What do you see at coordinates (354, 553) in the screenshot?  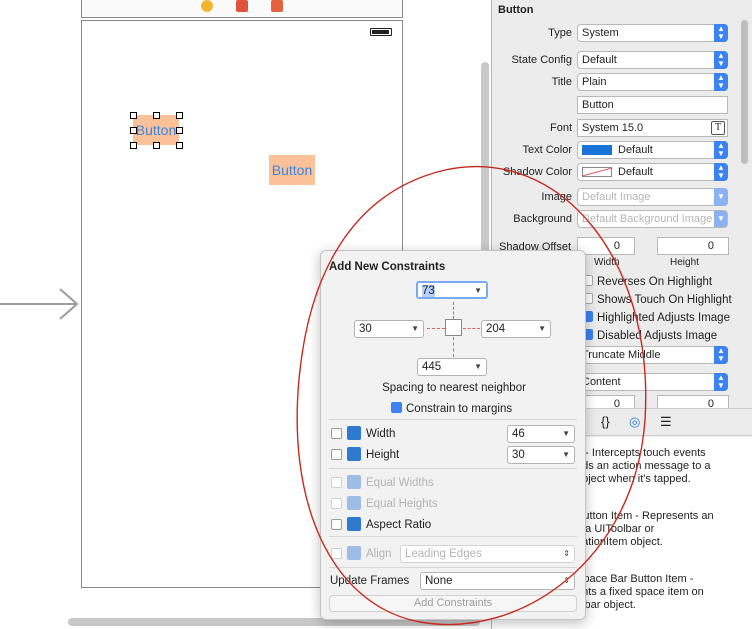 I see `align-icon` at bounding box center [354, 553].